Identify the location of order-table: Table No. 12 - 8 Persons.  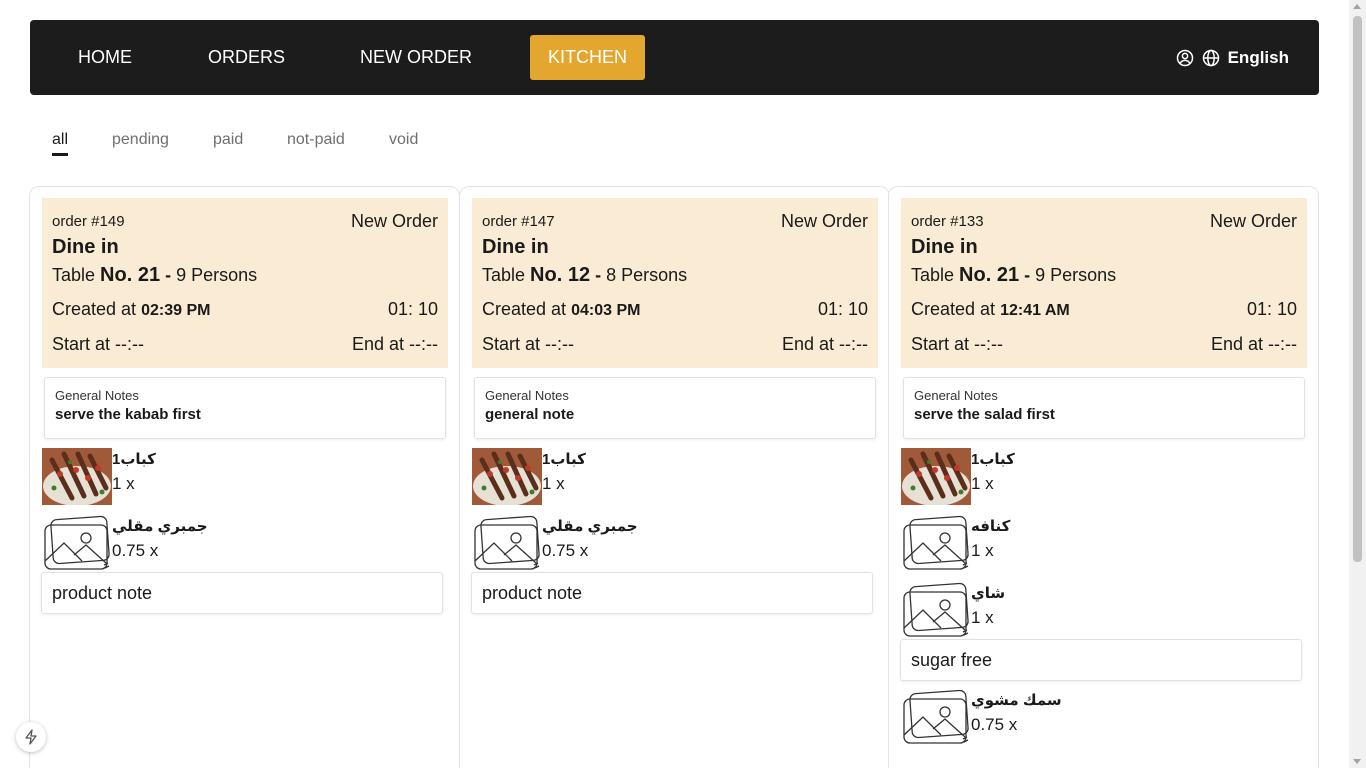
(585, 275).